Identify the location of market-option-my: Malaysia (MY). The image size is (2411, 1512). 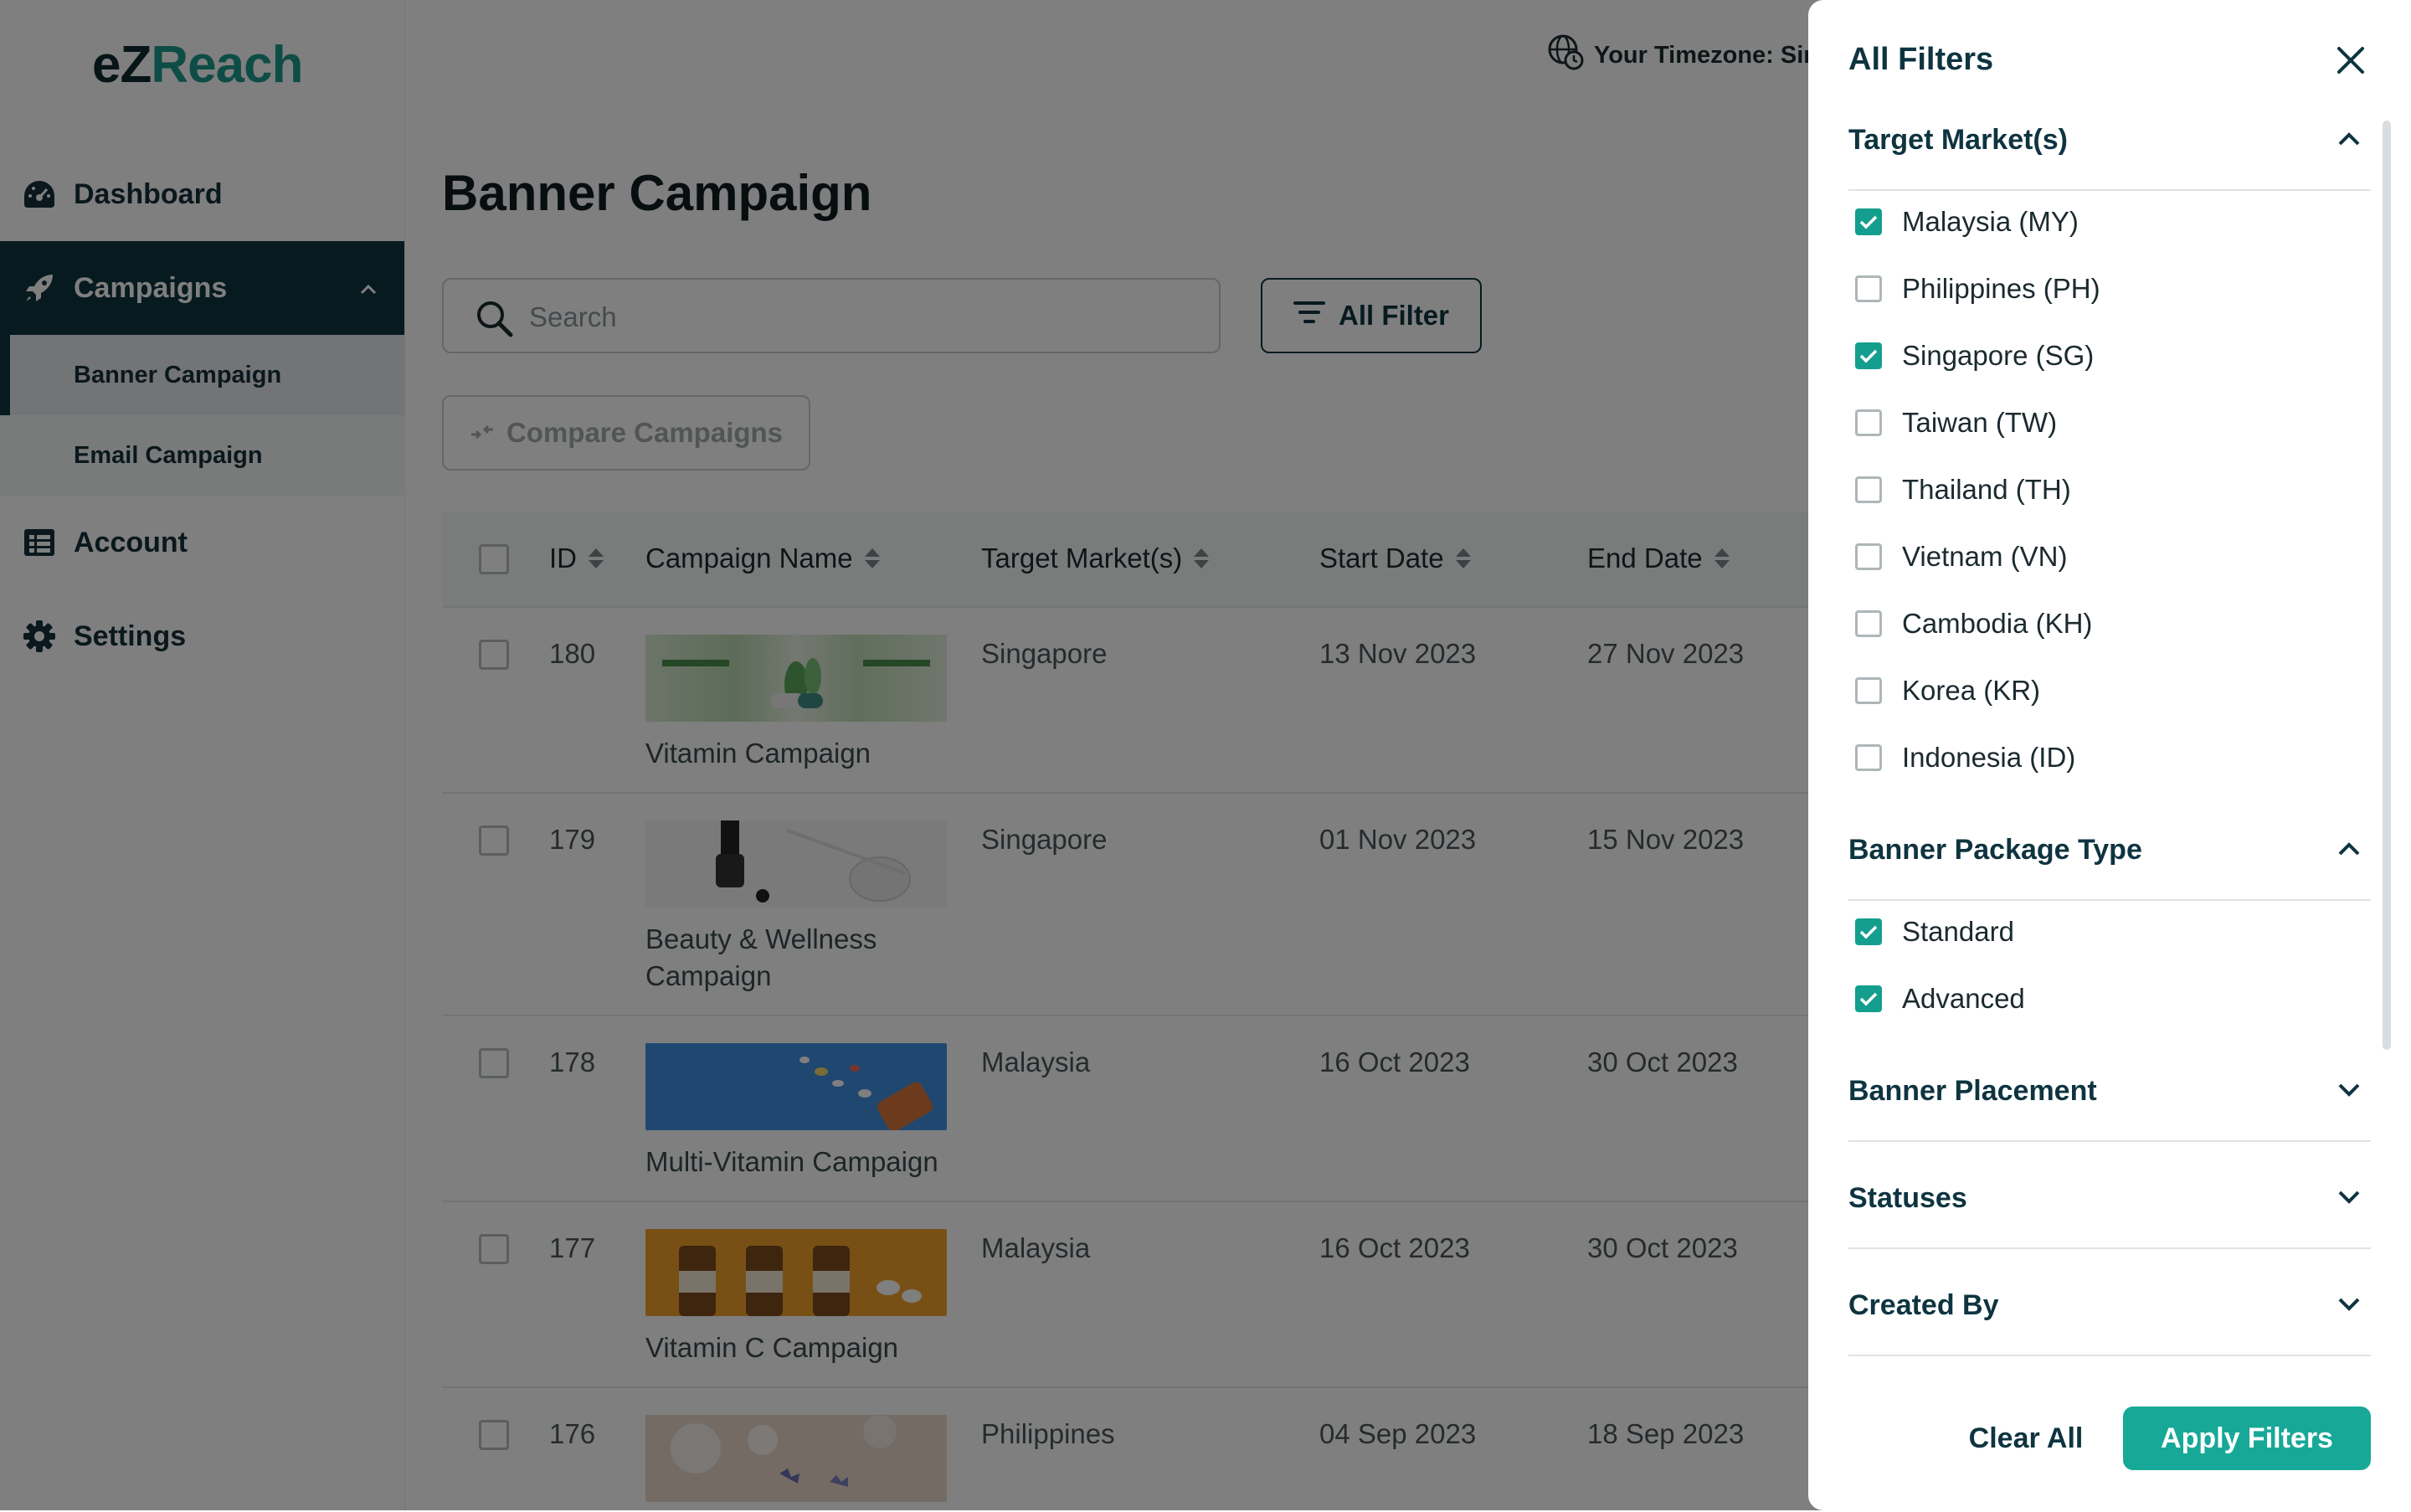
(1967, 222).